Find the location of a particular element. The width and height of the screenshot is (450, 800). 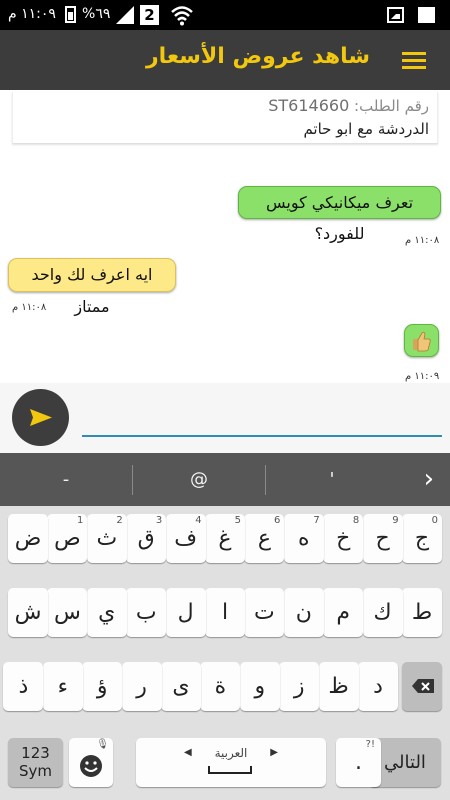

letter-key: س is located at coordinates (67, 612).